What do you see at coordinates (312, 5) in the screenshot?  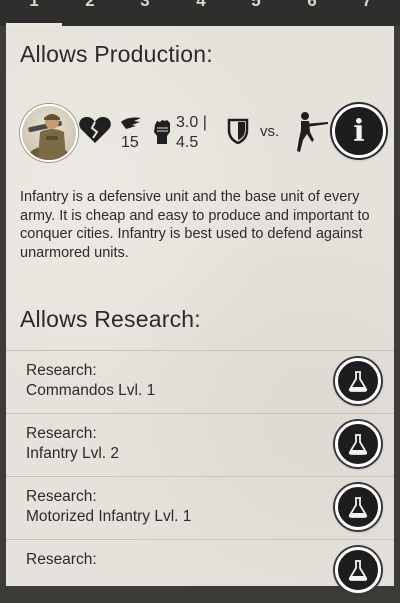 I see `tab-6: 6` at bounding box center [312, 5].